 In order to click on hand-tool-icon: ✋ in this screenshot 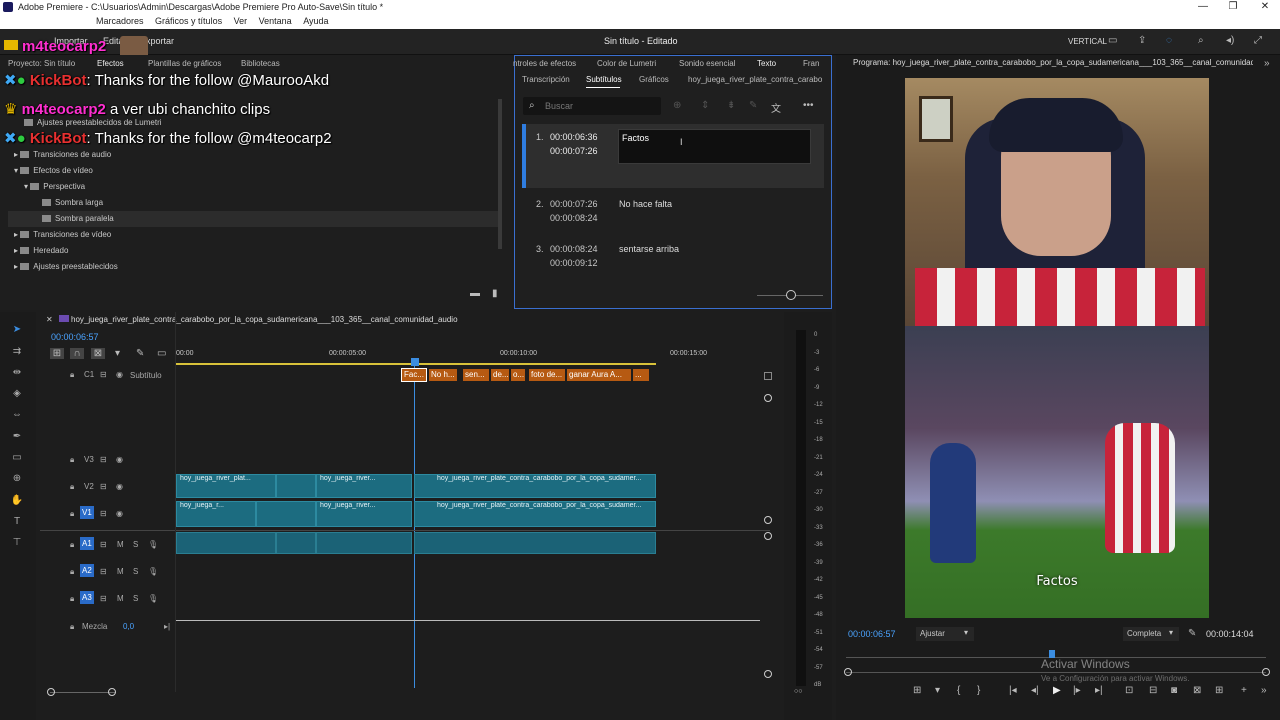, I will do `click(17, 501)`.